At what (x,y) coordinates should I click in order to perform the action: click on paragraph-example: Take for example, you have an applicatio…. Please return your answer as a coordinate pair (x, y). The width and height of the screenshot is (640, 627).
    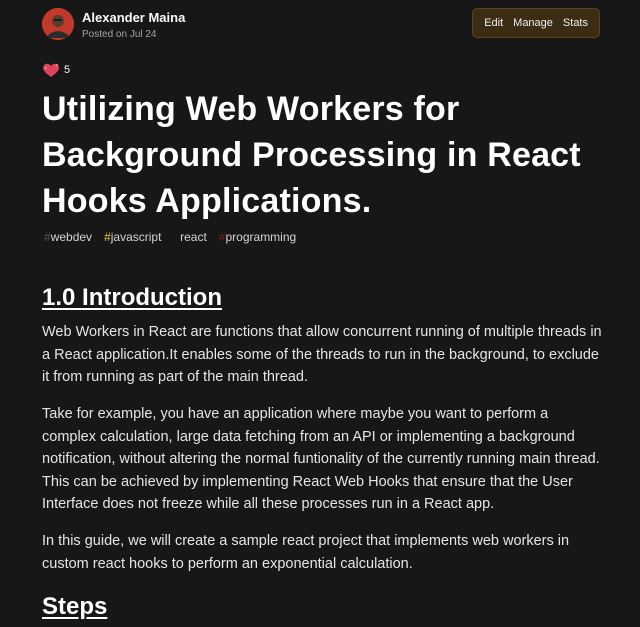
    Looking at the image, I should click on (321, 459).